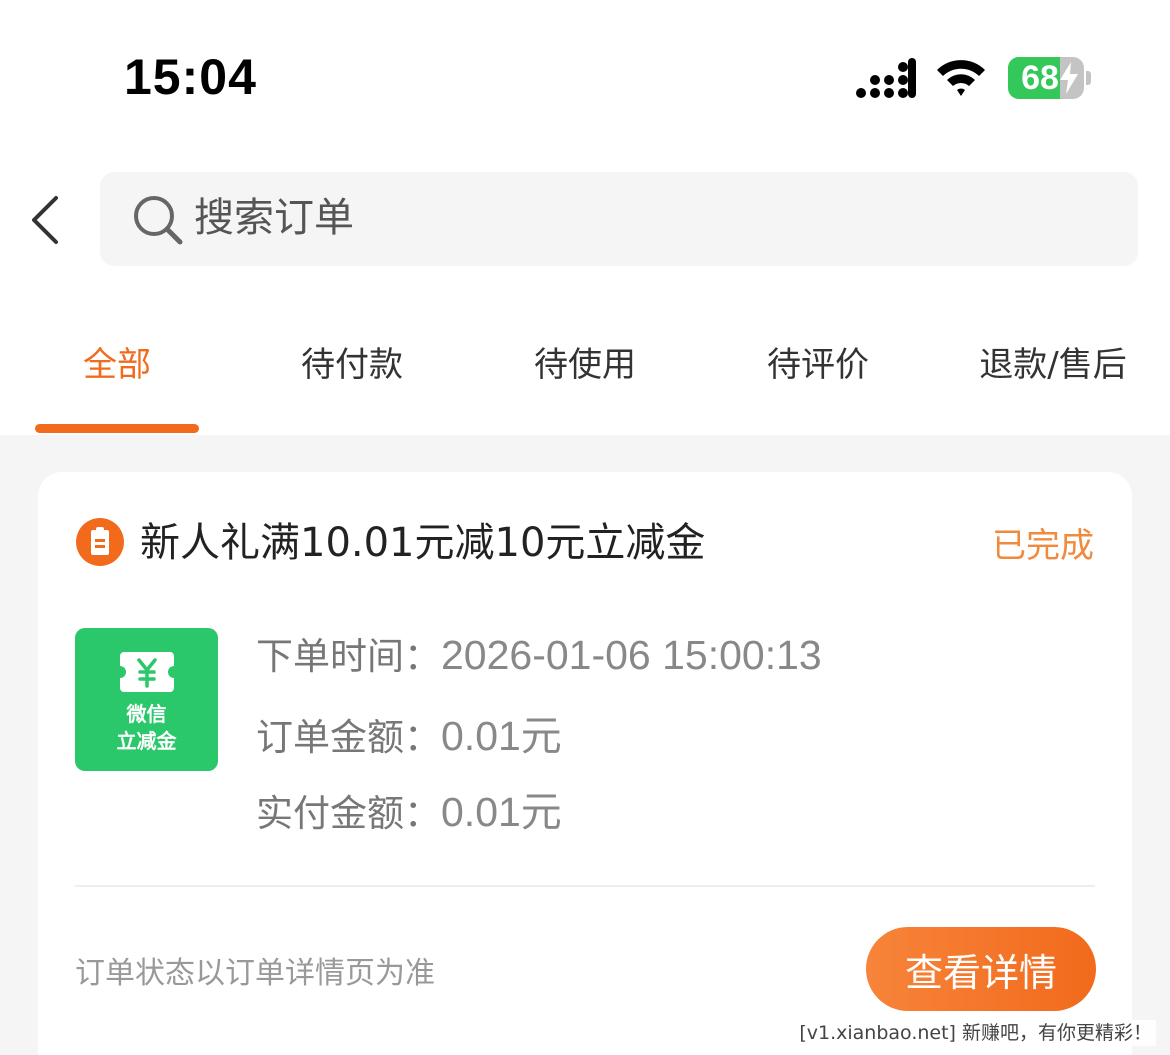 Image resolution: width=1170 pixels, height=1055 pixels. I want to click on order-title: 新人礼满10.01元减10元立减金, so click(423, 543).